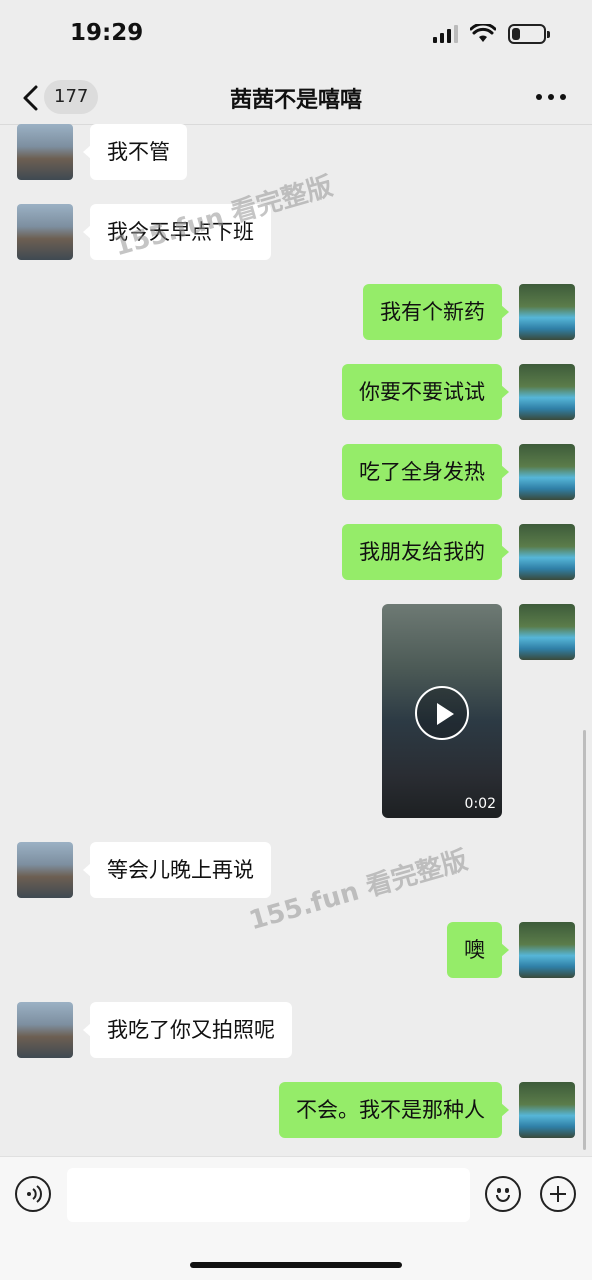 This screenshot has width=592, height=1280. What do you see at coordinates (425, 392) in the screenshot?
I see `outgoing-message: 你要不要试试` at bounding box center [425, 392].